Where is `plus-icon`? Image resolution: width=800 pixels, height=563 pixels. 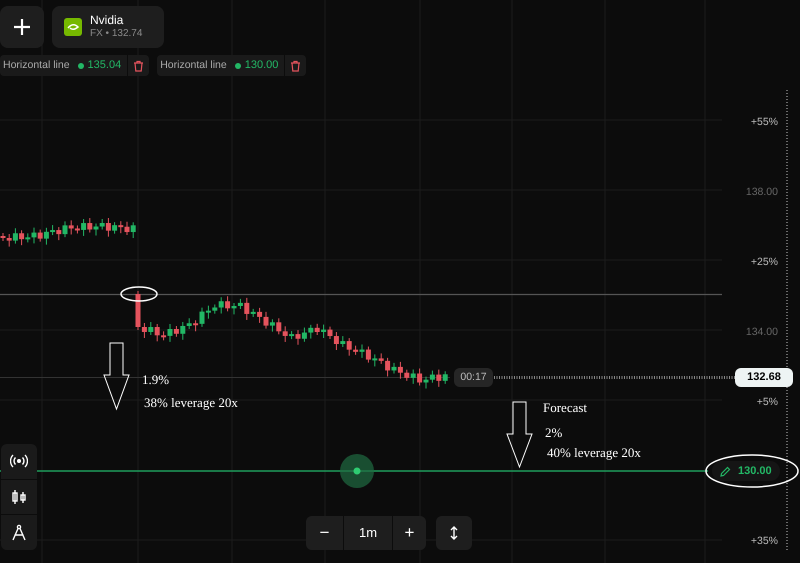
plus-icon is located at coordinates (22, 27).